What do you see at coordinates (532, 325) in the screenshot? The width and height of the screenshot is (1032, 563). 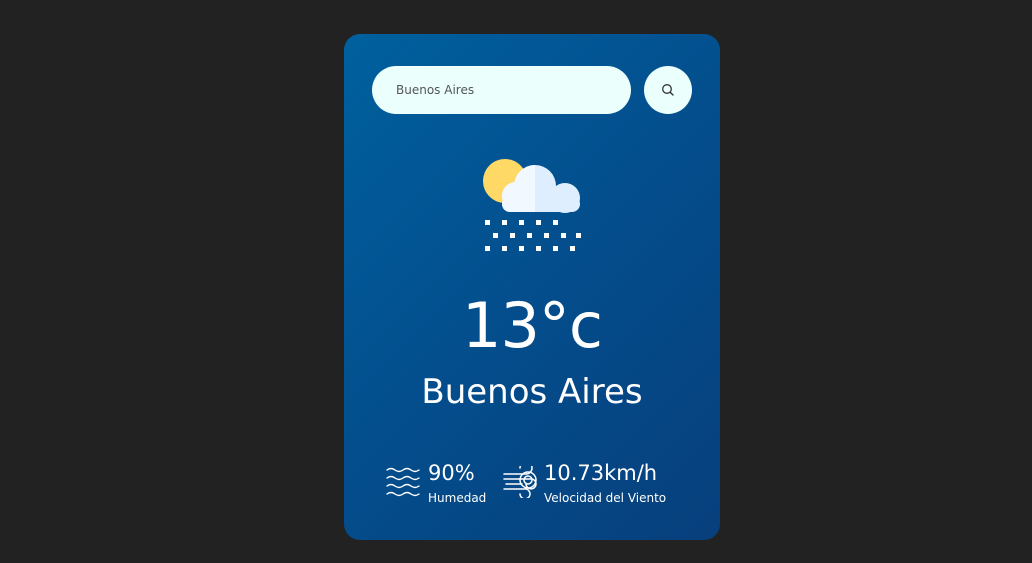 I see `temperature: 13°c` at bounding box center [532, 325].